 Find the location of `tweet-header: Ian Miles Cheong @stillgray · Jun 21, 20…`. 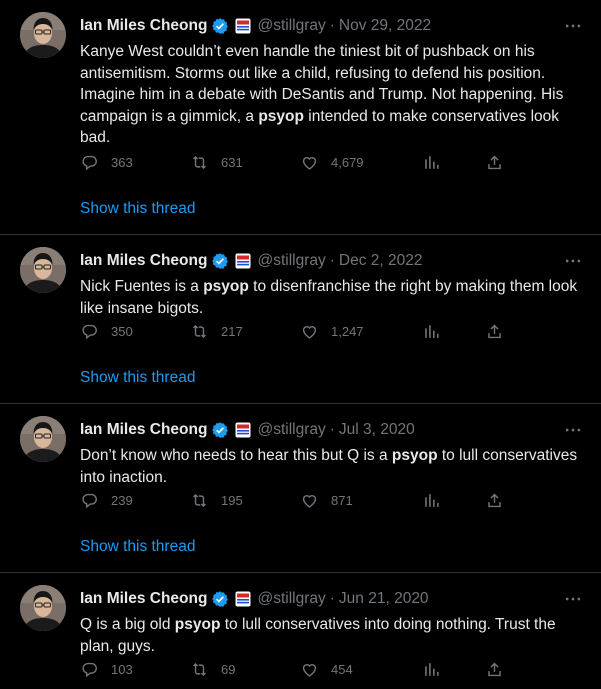

tweet-header: Ian Miles Cheong @stillgray · Jun 21, 20… is located at coordinates (254, 599).